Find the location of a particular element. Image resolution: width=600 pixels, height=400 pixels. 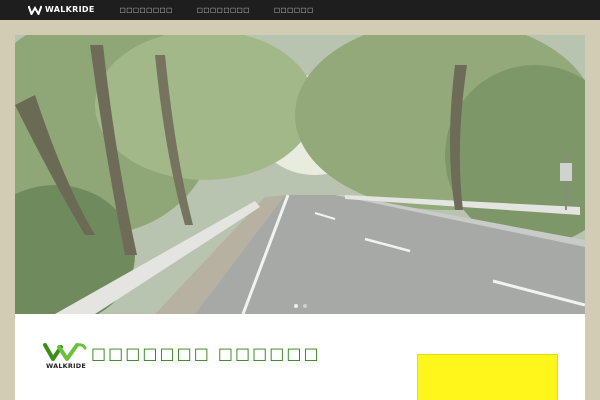

main-nav: □□□□□□□□ □□□□□□□□ □□□□□□ is located at coordinates (229, 10).